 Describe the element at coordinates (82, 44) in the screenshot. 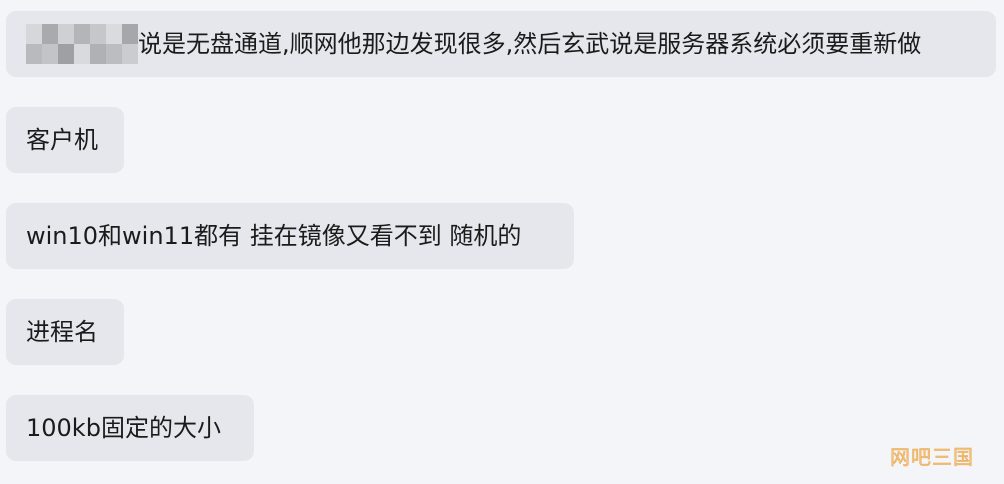

I see `redacted-username` at that location.